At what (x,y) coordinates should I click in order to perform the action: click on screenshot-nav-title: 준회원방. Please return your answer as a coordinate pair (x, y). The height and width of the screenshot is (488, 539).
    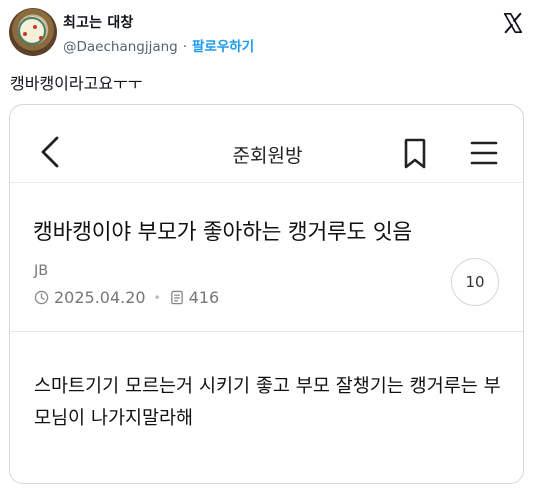
    Looking at the image, I should click on (267, 156).